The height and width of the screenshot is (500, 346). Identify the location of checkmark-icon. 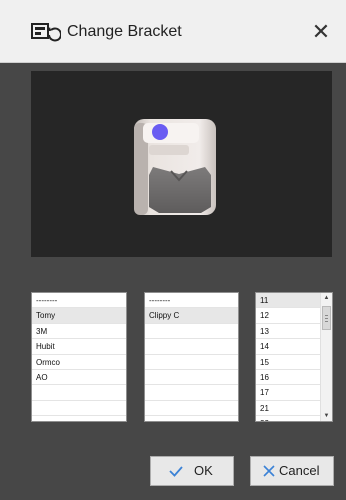
(176, 471).